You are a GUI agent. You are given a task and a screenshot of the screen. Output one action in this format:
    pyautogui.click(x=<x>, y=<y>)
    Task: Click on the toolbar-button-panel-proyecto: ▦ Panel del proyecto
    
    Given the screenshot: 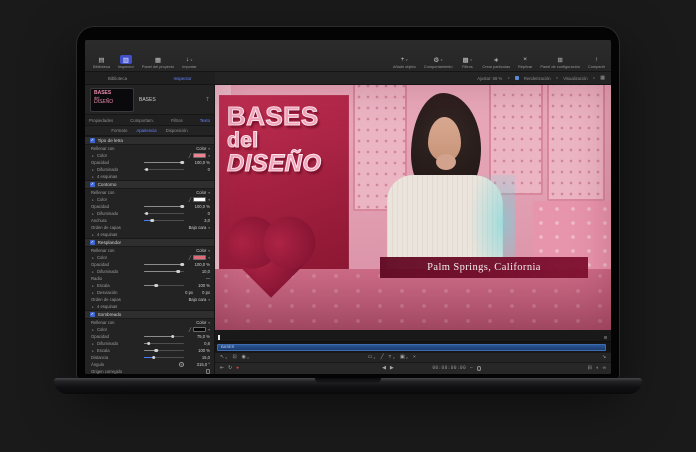 What is the action you would take?
    pyautogui.click(x=158, y=62)
    